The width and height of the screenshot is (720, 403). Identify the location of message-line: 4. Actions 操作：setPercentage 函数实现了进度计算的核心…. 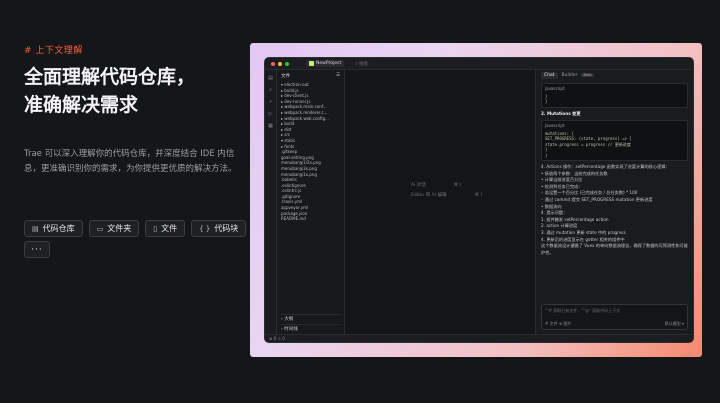
(605, 167).